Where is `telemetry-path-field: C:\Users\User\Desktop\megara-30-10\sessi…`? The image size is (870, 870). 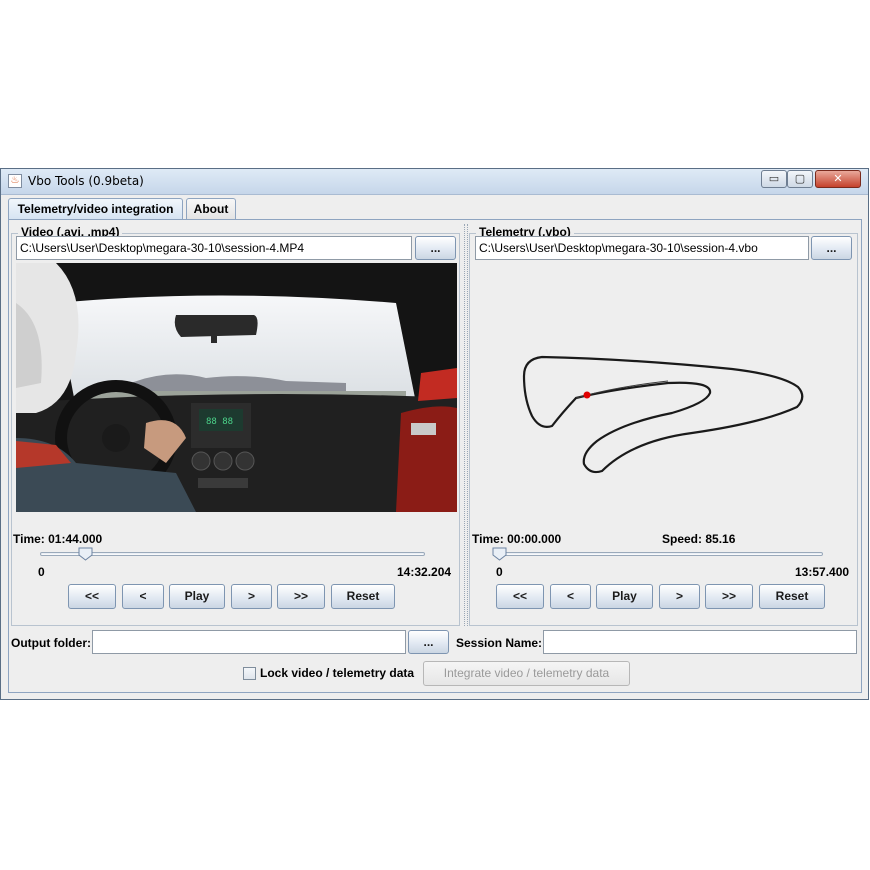
telemetry-path-field: C:\Users\User\Desktop\megara-30-10\sessi… is located at coordinates (642, 248).